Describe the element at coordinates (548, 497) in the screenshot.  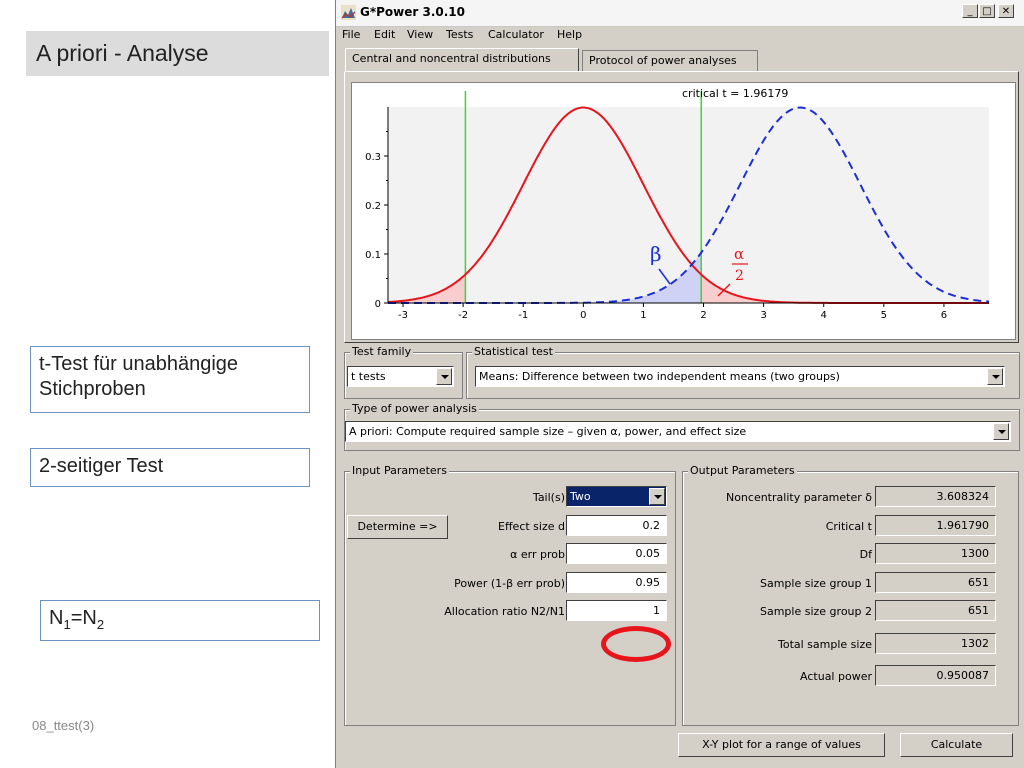
I see `tails-label: Tail(s)` at that location.